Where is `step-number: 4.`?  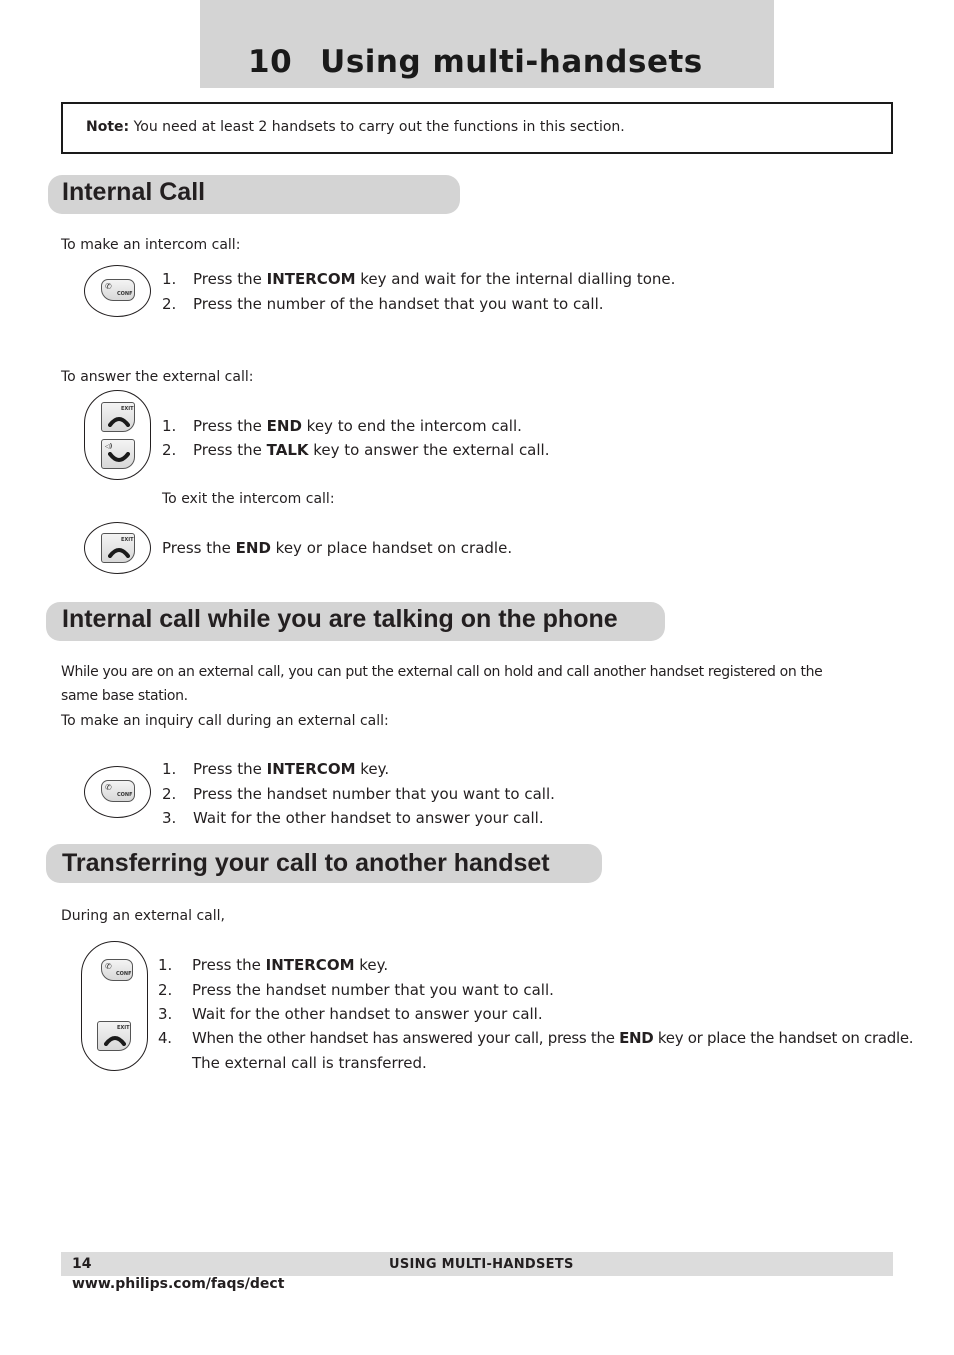 step-number: 4. is located at coordinates (165, 1038).